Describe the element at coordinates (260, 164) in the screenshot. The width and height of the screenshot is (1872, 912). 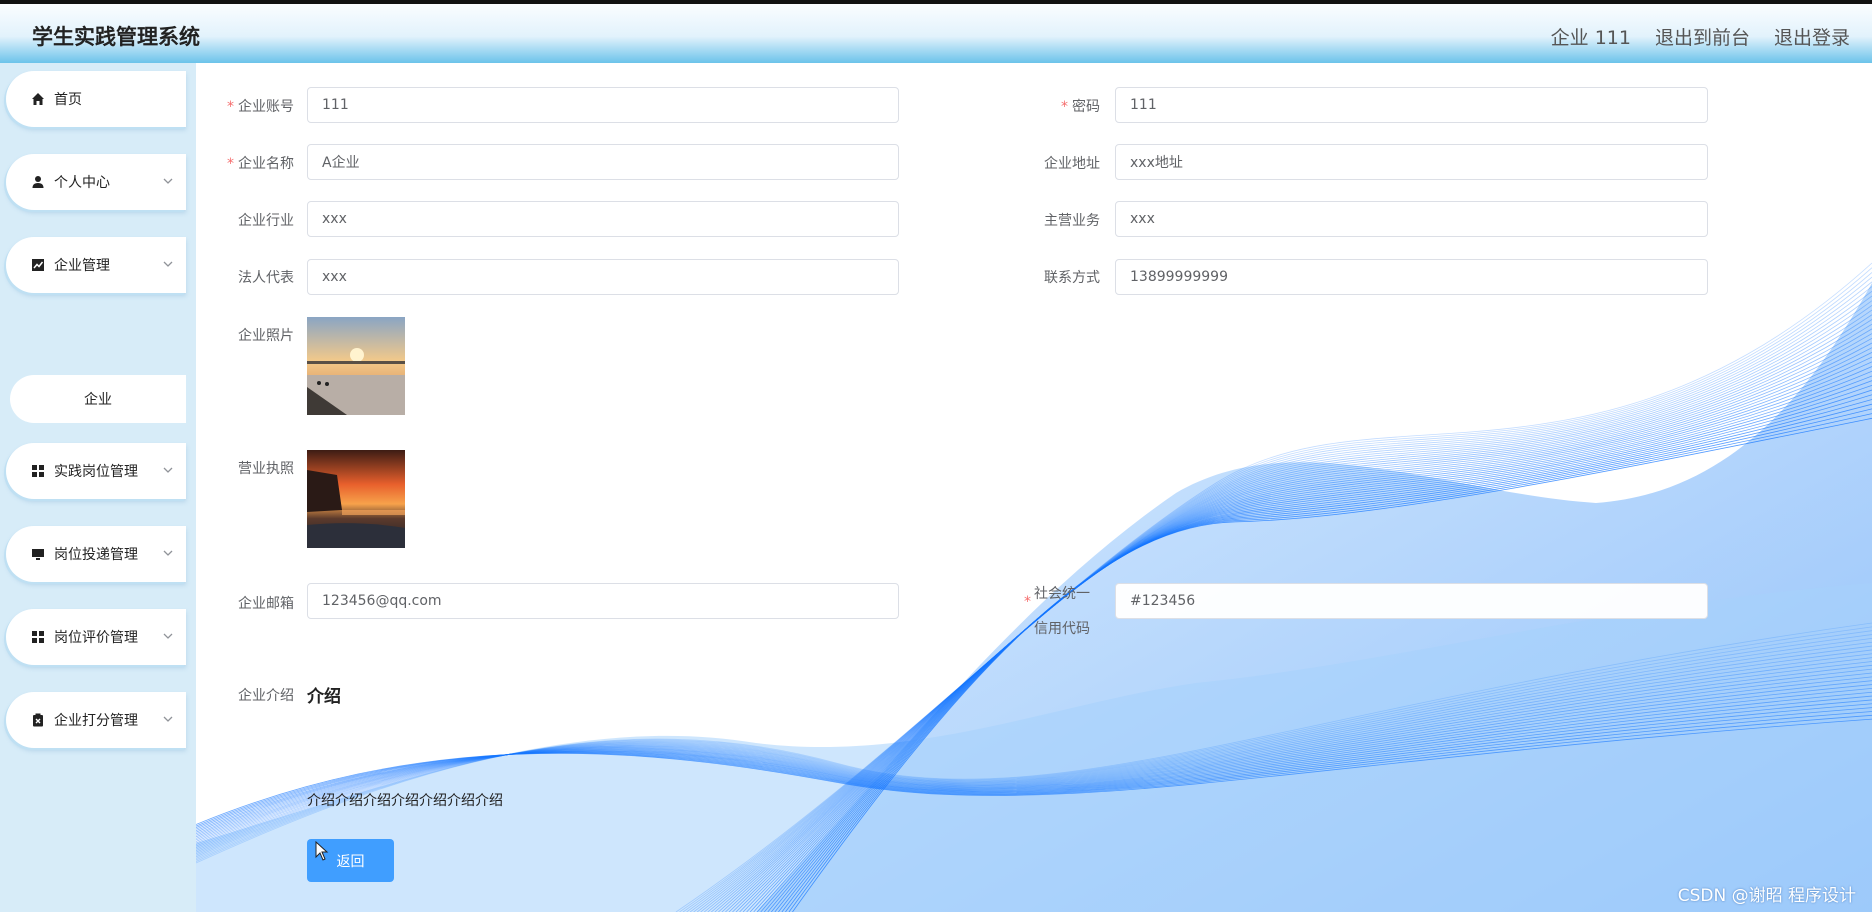
I see `company-name-label: * 企业名称` at that location.